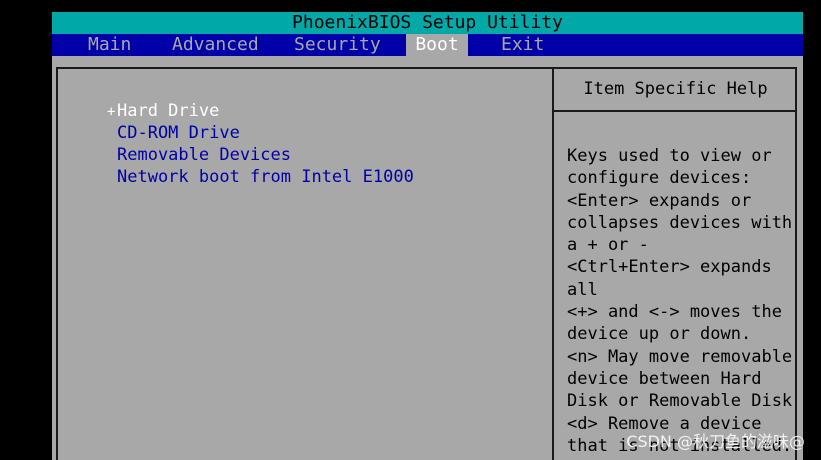  I want to click on help-line: <+> and <-> moves the, so click(674, 312).